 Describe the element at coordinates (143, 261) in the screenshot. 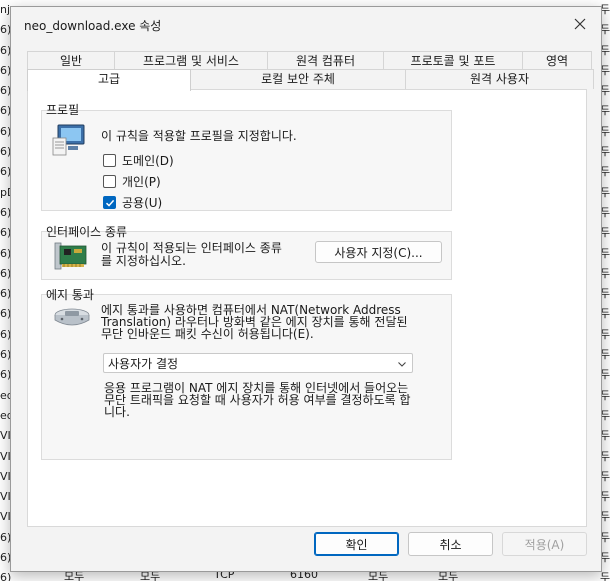

I see `interface-types-description-line2: 를 지정하십시오.` at that location.